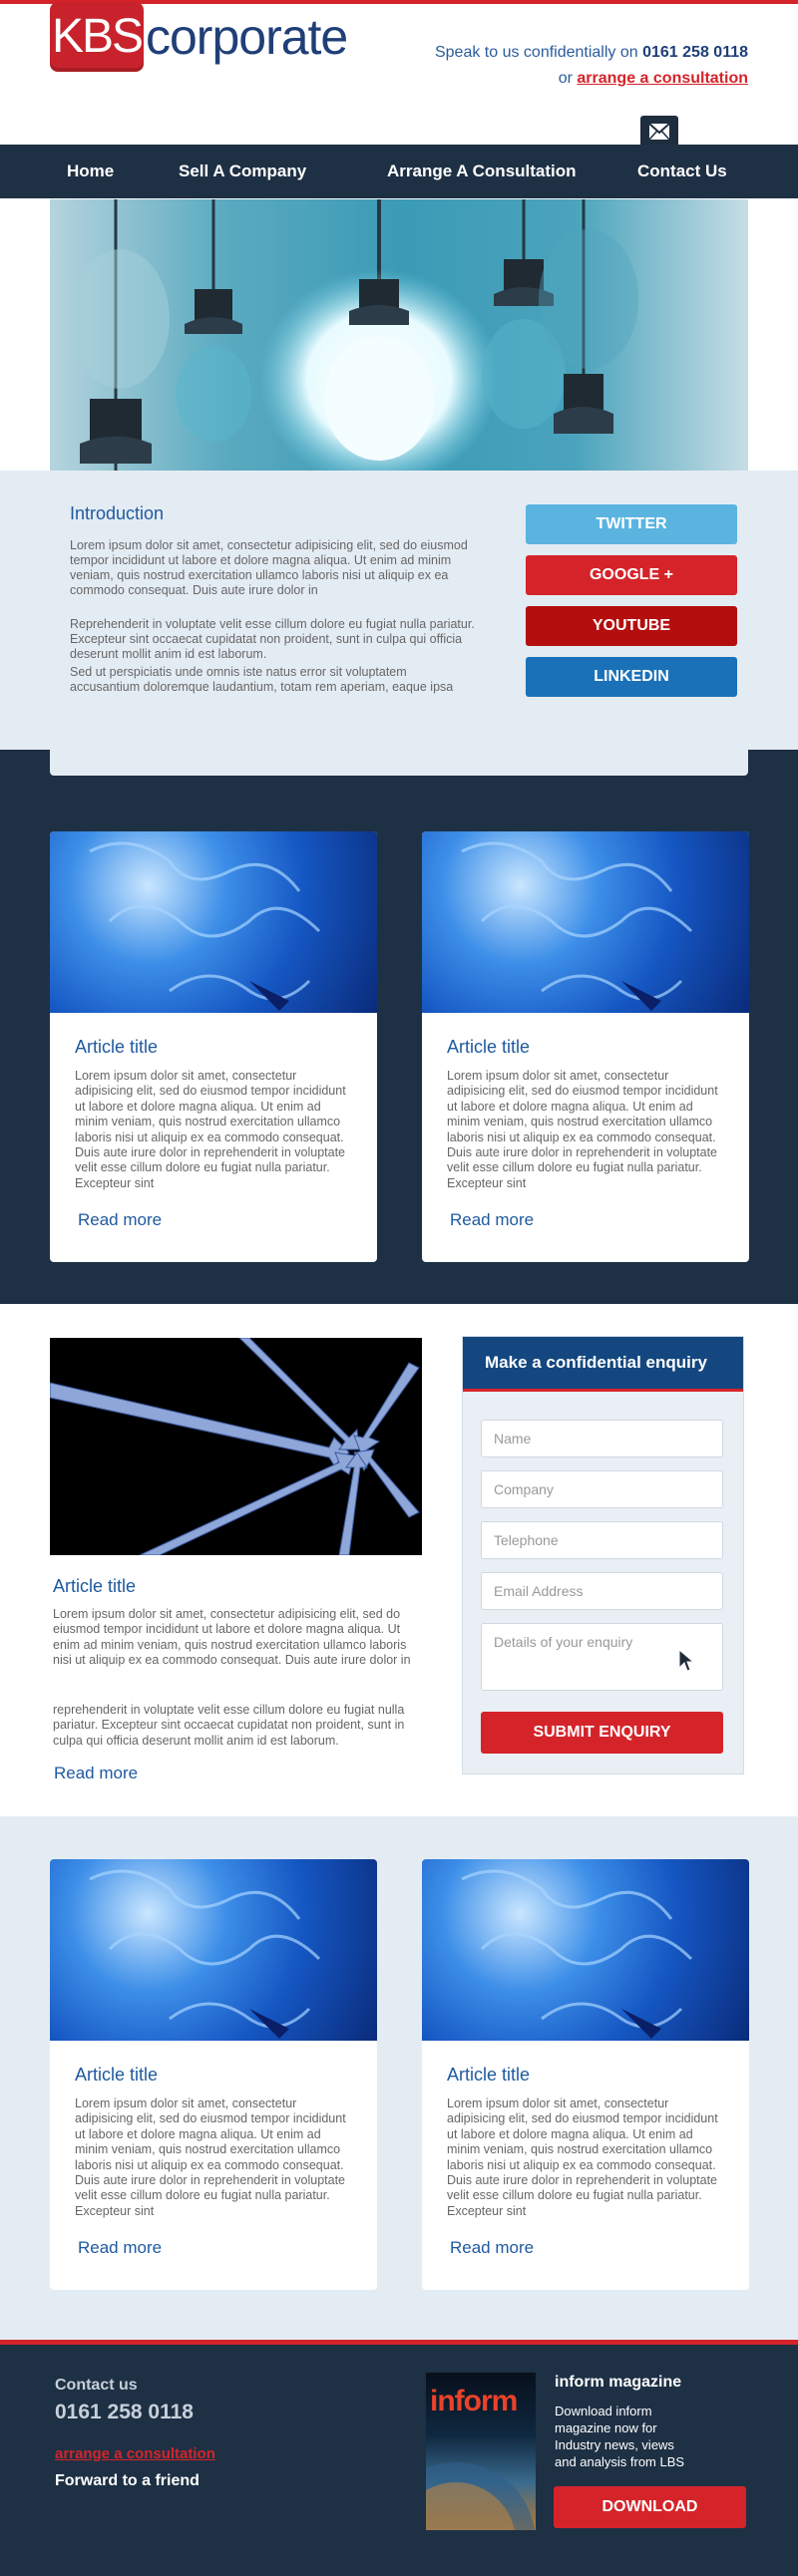 This screenshot has height=2576, width=798. What do you see at coordinates (602, 1540) in the screenshot?
I see `telephone-field: Telephone` at bounding box center [602, 1540].